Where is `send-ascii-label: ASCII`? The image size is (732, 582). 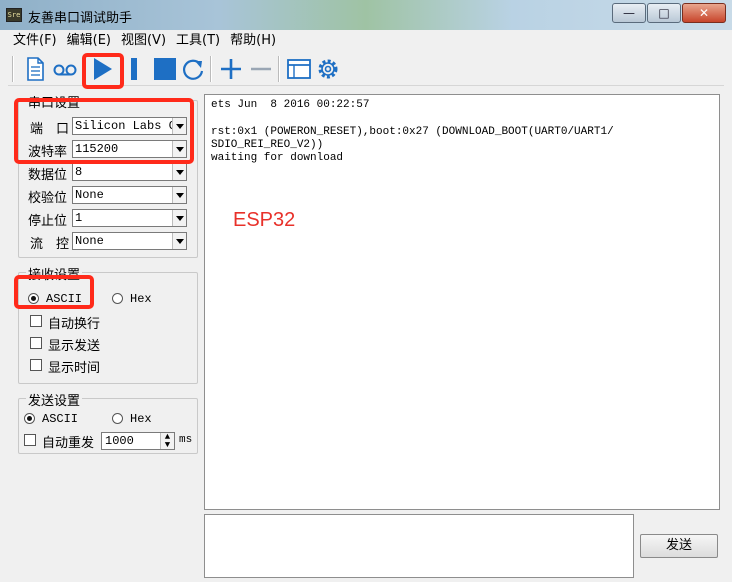
send-ascii-label: ASCII is located at coordinates (60, 419).